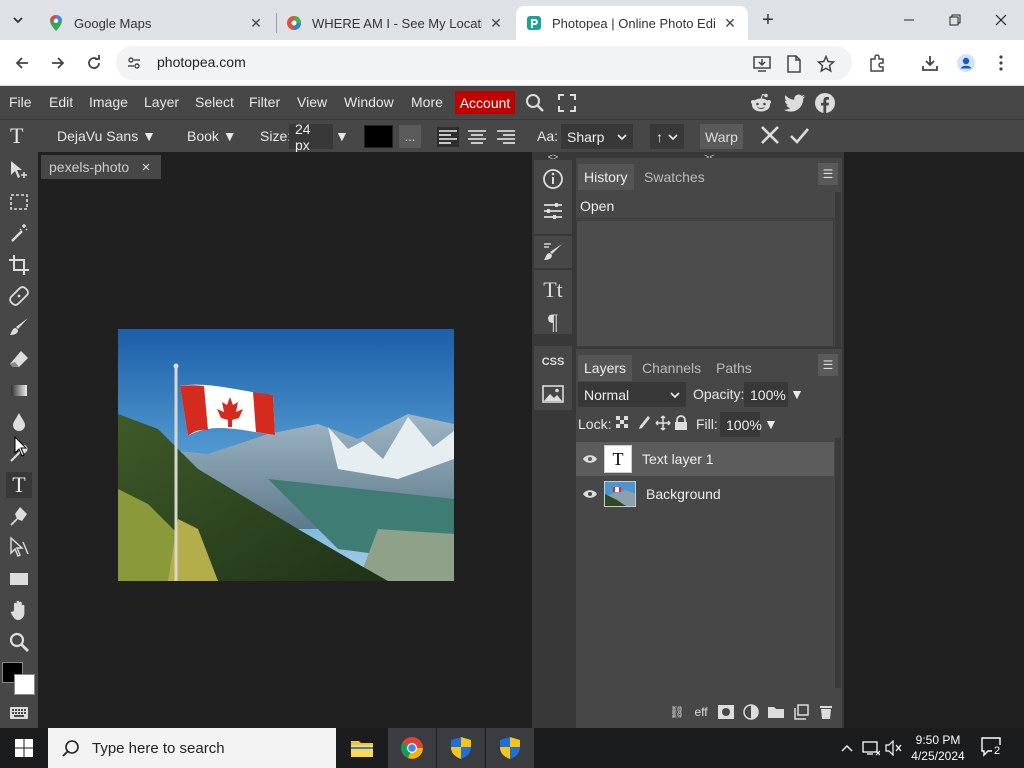 The height and width of the screenshot is (768, 1024). Describe the element at coordinates (721, 136) in the screenshot. I see `warp-button: Warp` at that location.